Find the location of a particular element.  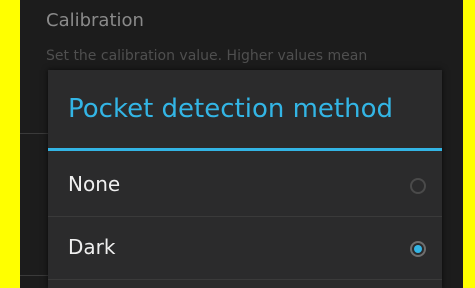

dialog-title: Pocket detection method is located at coordinates (230, 109).